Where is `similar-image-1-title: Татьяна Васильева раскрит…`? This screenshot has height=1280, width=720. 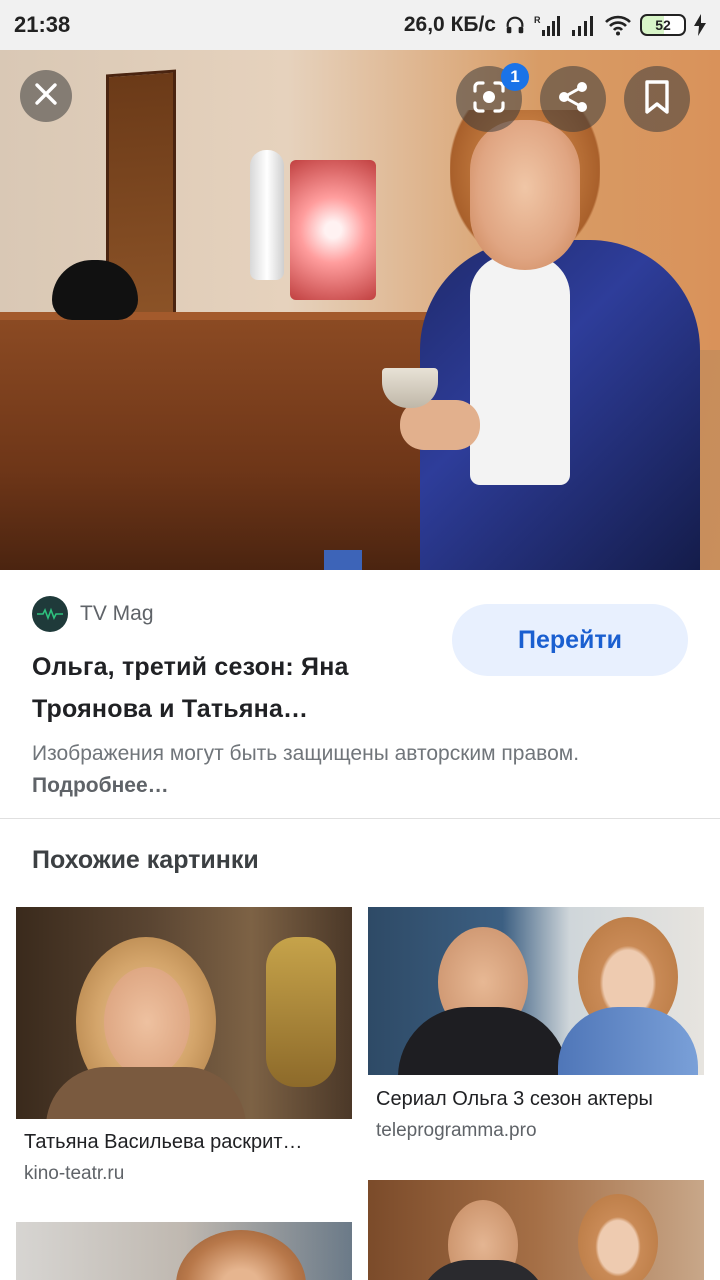
similar-image-1-title: Татьяна Васильева раскрит… is located at coordinates (184, 1142).